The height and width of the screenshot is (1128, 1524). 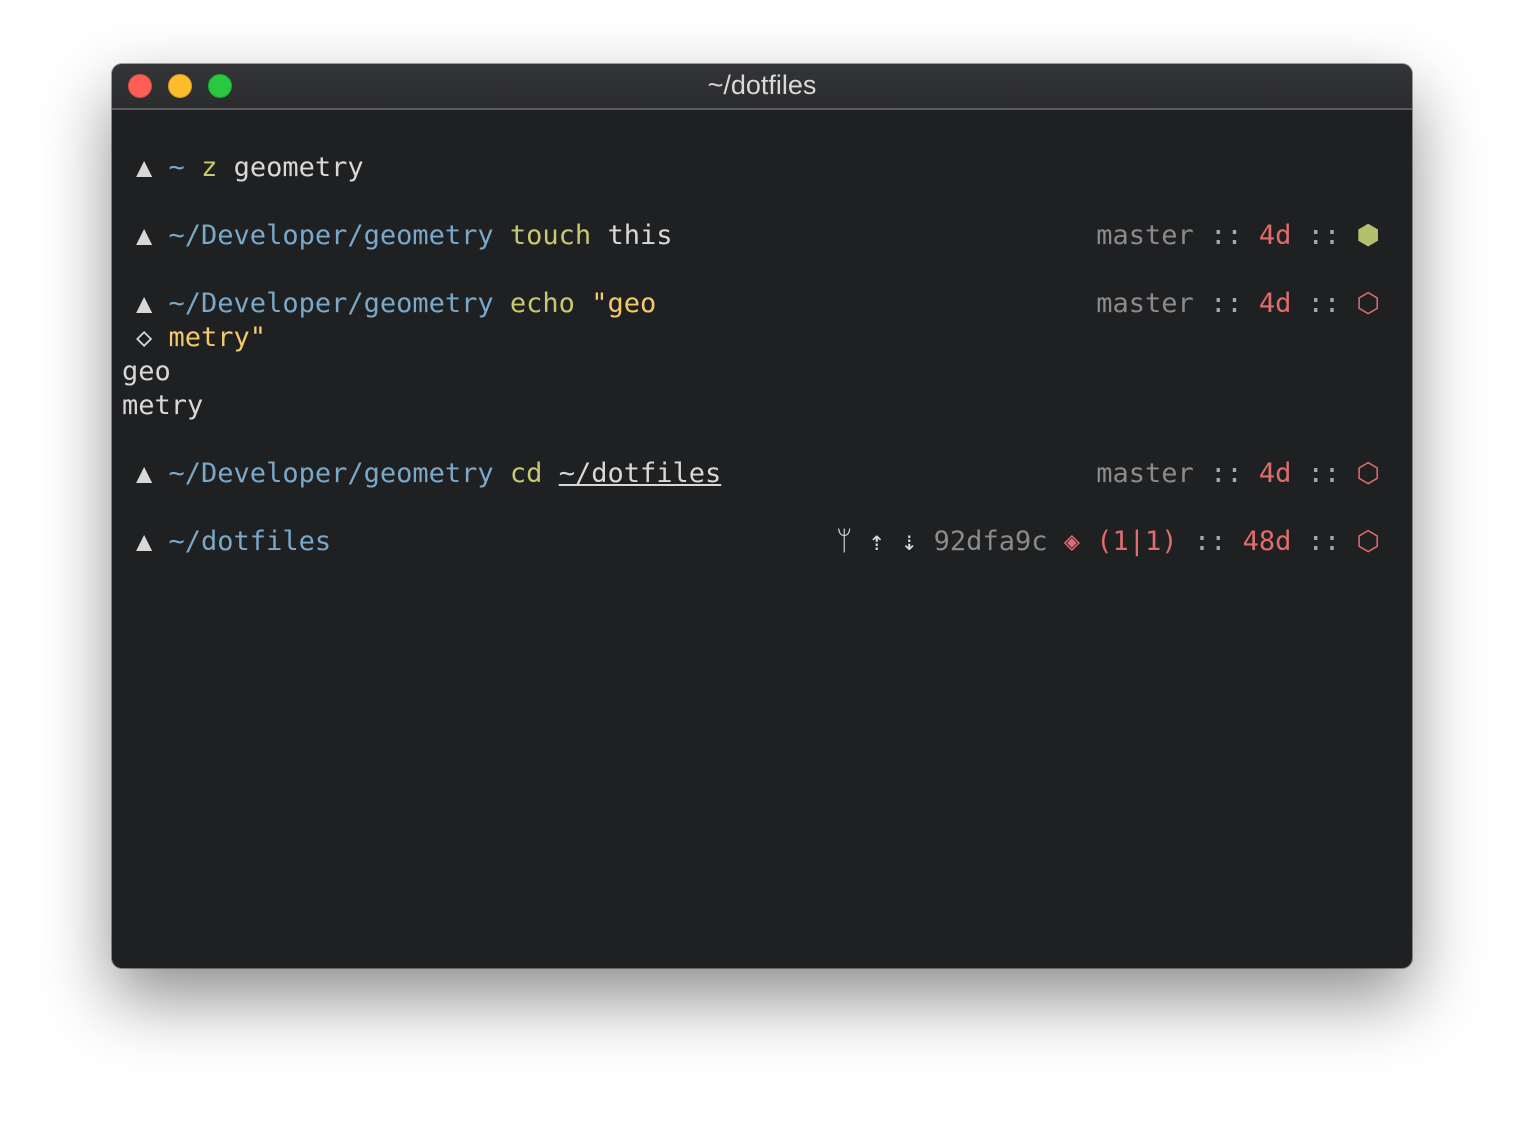 I want to click on filled-hexagon-icon: ⬢, so click(x=1368, y=235).